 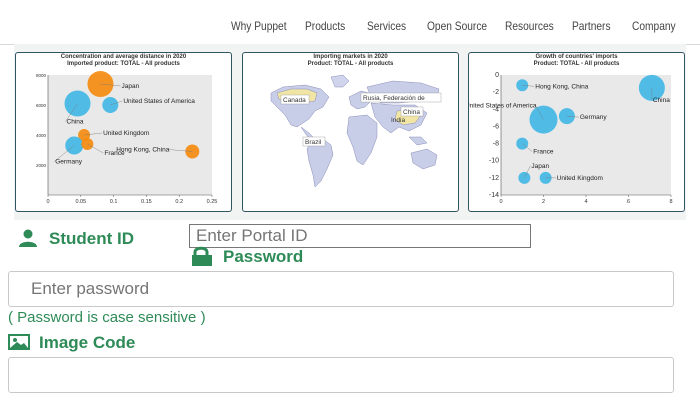 What do you see at coordinates (325, 26) in the screenshot?
I see `nav-products: Products` at bounding box center [325, 26].